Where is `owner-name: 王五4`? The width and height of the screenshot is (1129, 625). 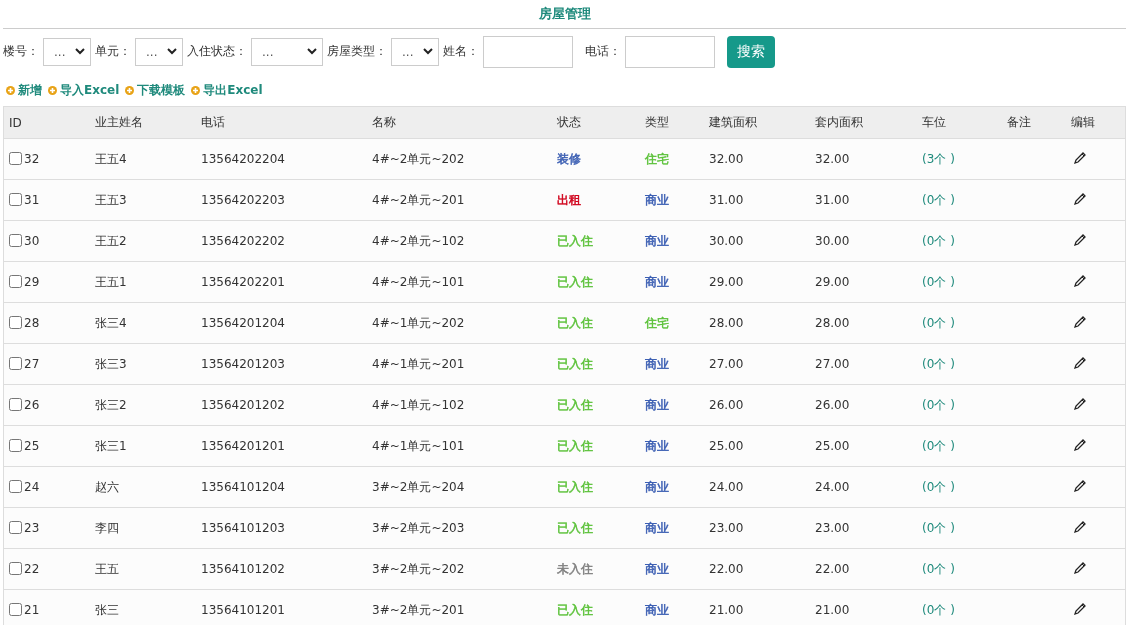
owner-name: 王五4 is located at coordinates (111, 158).